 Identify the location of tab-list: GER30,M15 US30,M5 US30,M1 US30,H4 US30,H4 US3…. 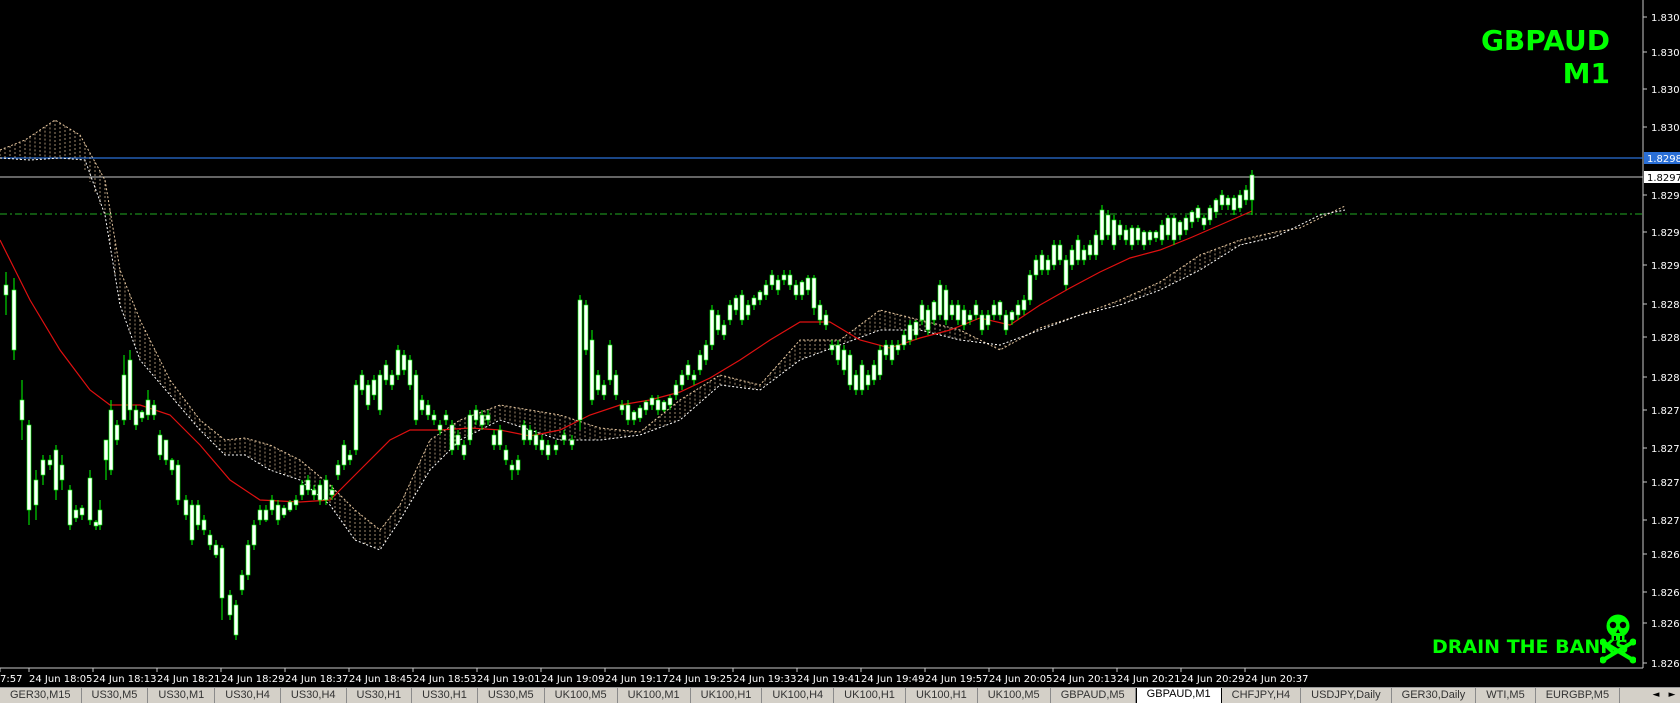
(810, 695).